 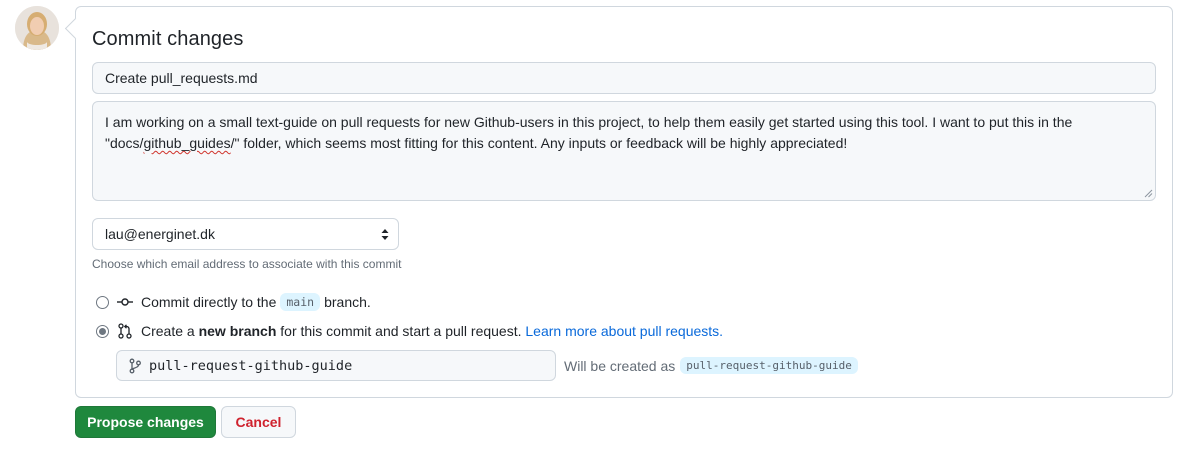 I want to click on radio-new-branch, so click(x=102, y=331).